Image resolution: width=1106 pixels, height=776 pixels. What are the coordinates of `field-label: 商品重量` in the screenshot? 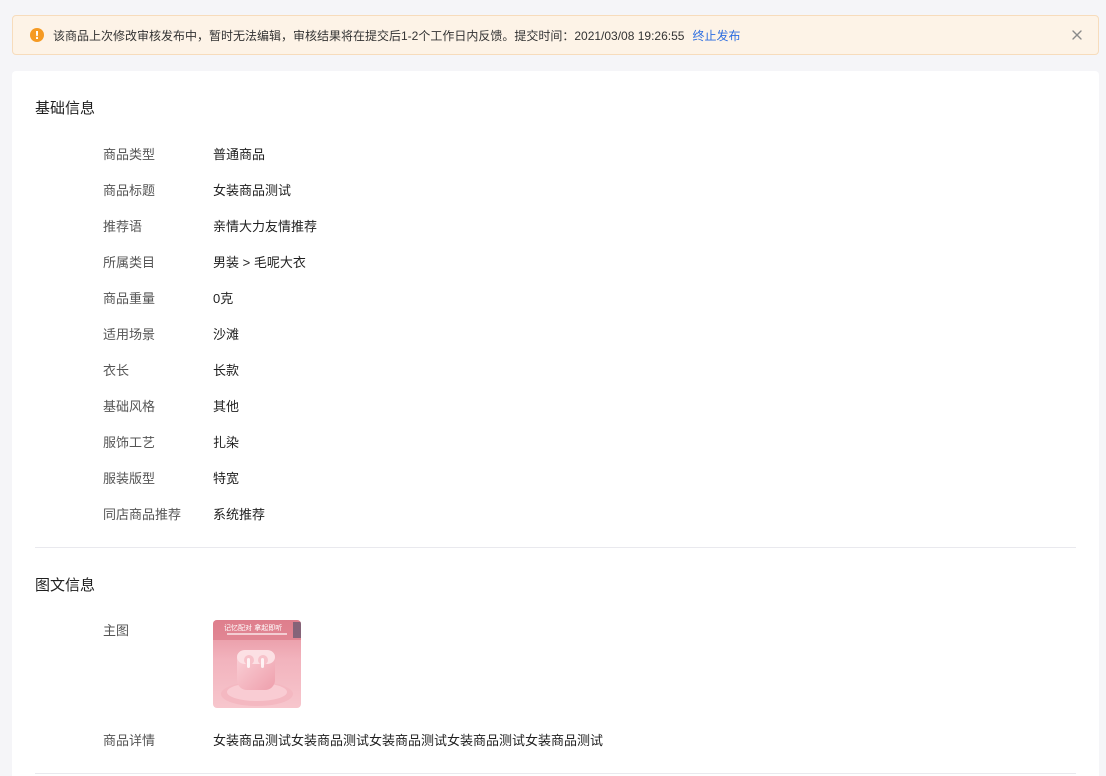 It's located at (129, 298).